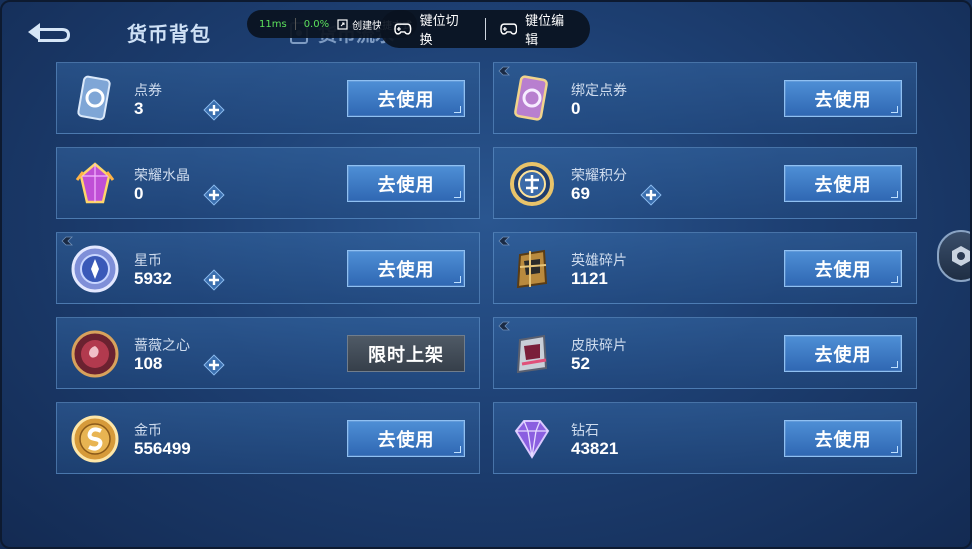 Image resolution: width=972 pixels, height=549 pixels. What do you see at coordinates (268, 268) in the screenshot?
I see `currency-card-star-coin: 星币 5932 去使用` at bounding box center [268, 268].